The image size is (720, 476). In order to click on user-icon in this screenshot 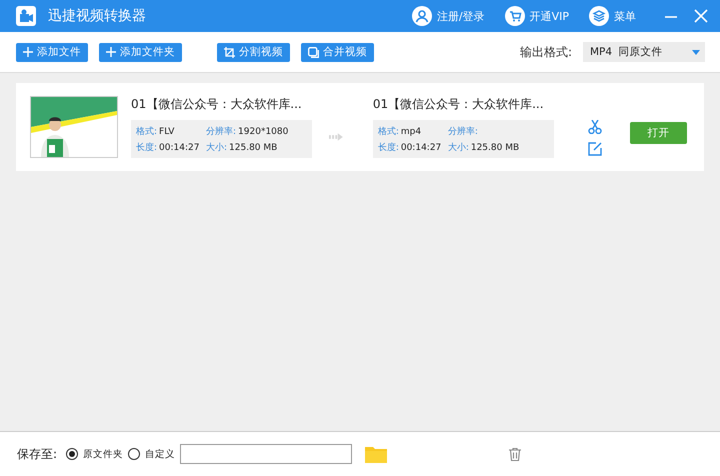, I will do `click(422, 16)`.